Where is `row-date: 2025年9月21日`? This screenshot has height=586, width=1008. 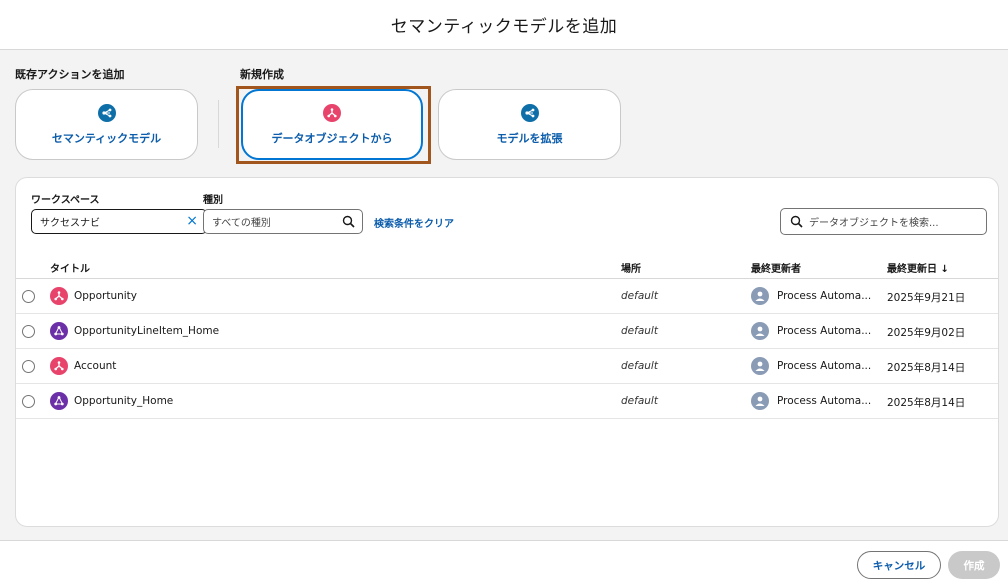 row-date: 2025年9月21日 is located at coordinates (926, 298).